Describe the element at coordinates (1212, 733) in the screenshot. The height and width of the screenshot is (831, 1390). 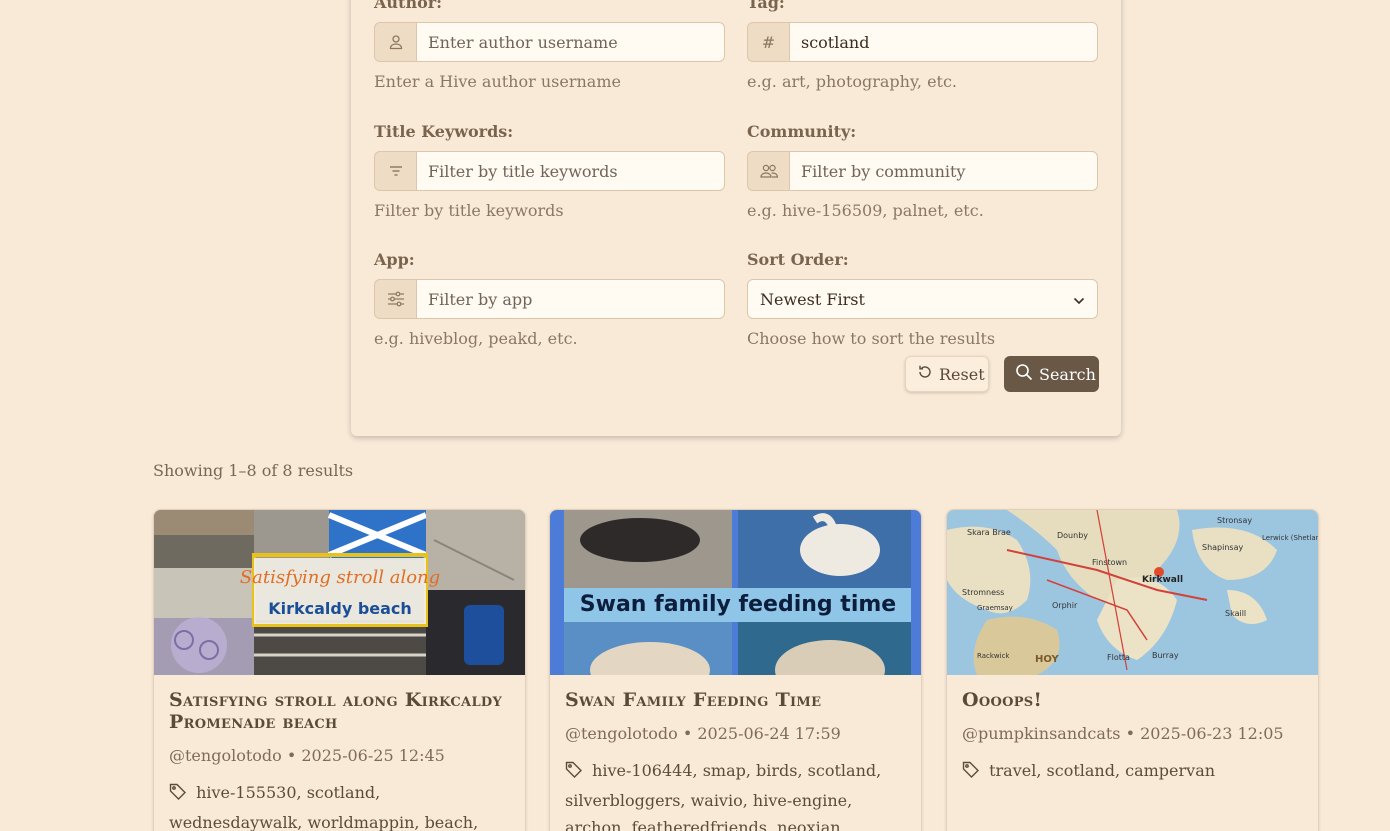
I see `post-date: 2025-06-23 12:05` at that location.